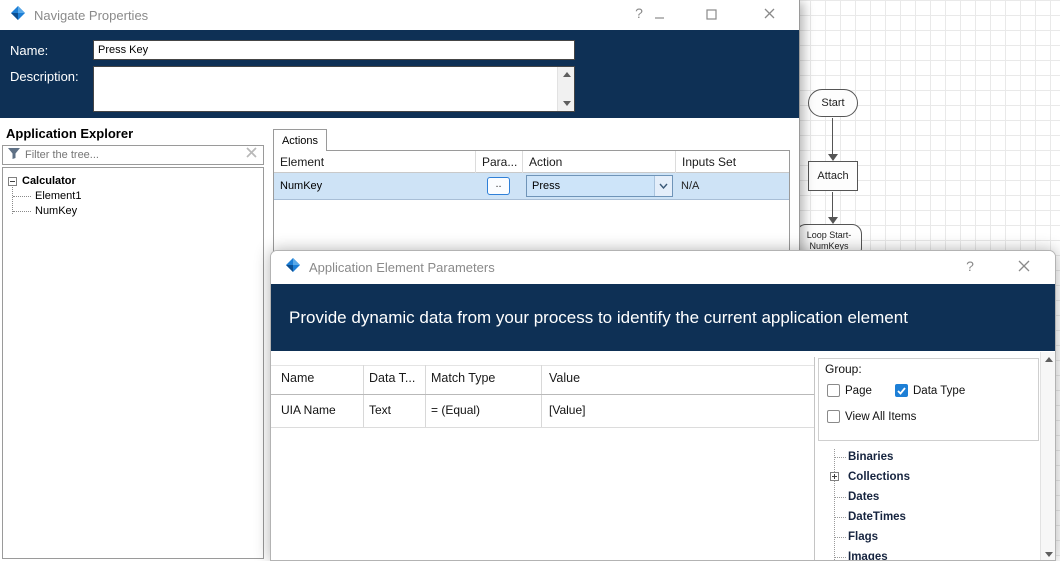 This screenshot has height=561, width=1060. I want to click on flow-node-start-label: Start, so click(833, 103).